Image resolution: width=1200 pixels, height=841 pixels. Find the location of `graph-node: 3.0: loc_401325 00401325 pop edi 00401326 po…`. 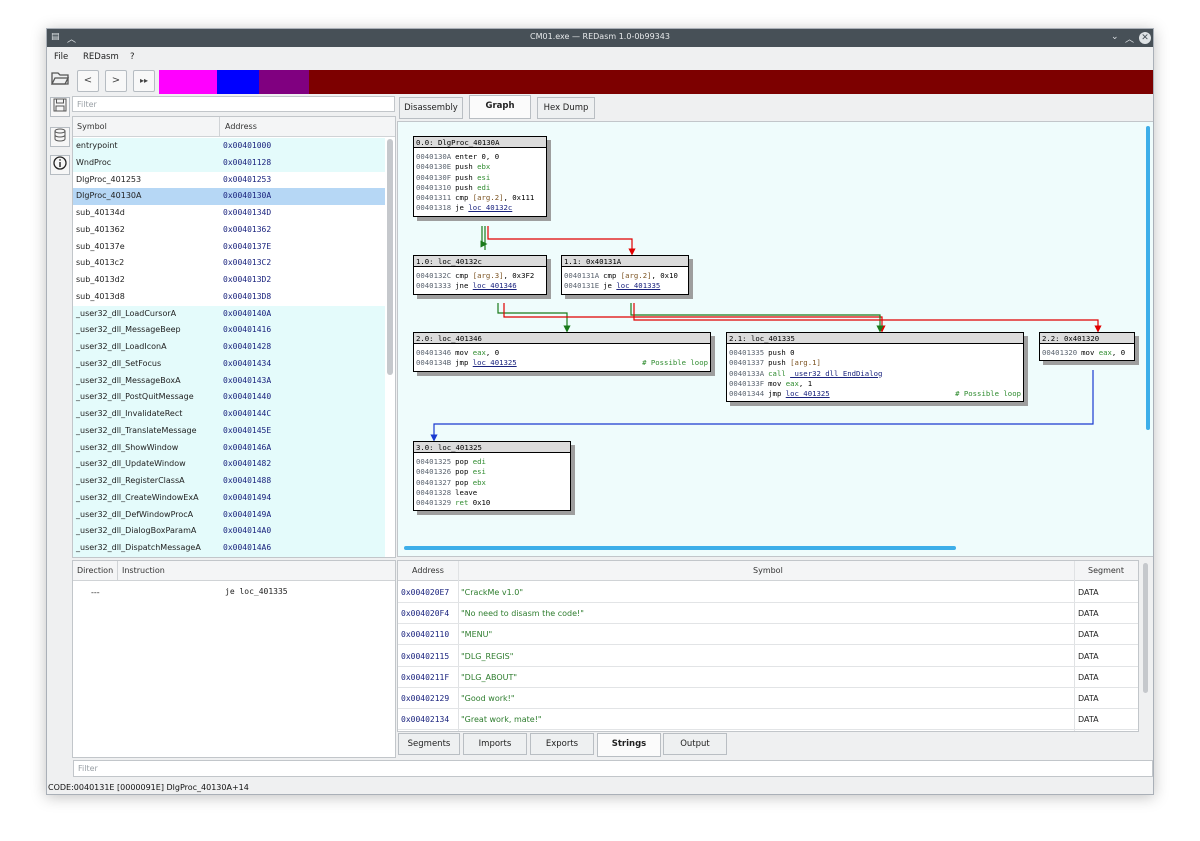

graph-node: 3.0: loc_401325 00401325 pop edi 00401326 po… is located at coordinates (492, 476).